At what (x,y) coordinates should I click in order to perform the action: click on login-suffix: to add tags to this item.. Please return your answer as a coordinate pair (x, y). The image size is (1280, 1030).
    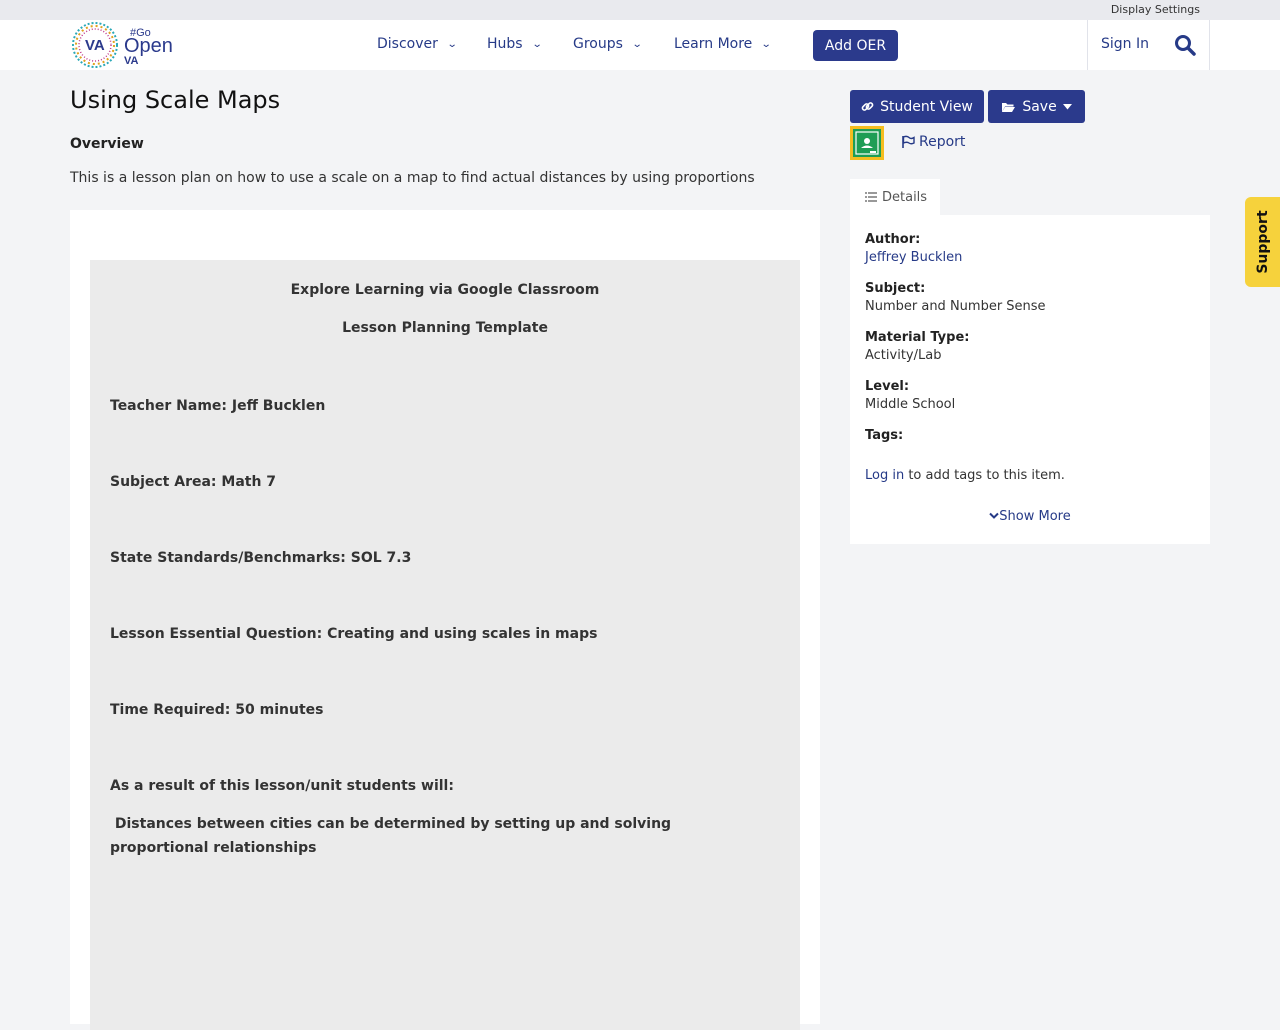
    Looking at the image, I should click on (984, 475).